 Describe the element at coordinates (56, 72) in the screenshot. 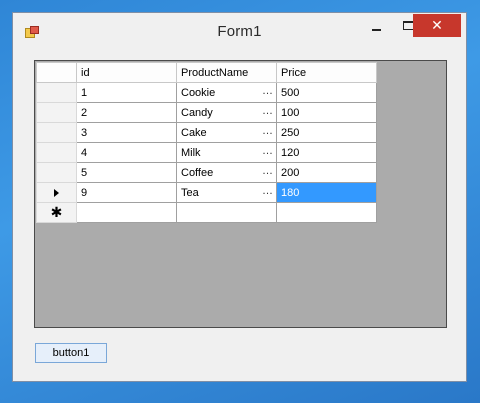

I see `top-left-corner-header` at that location.